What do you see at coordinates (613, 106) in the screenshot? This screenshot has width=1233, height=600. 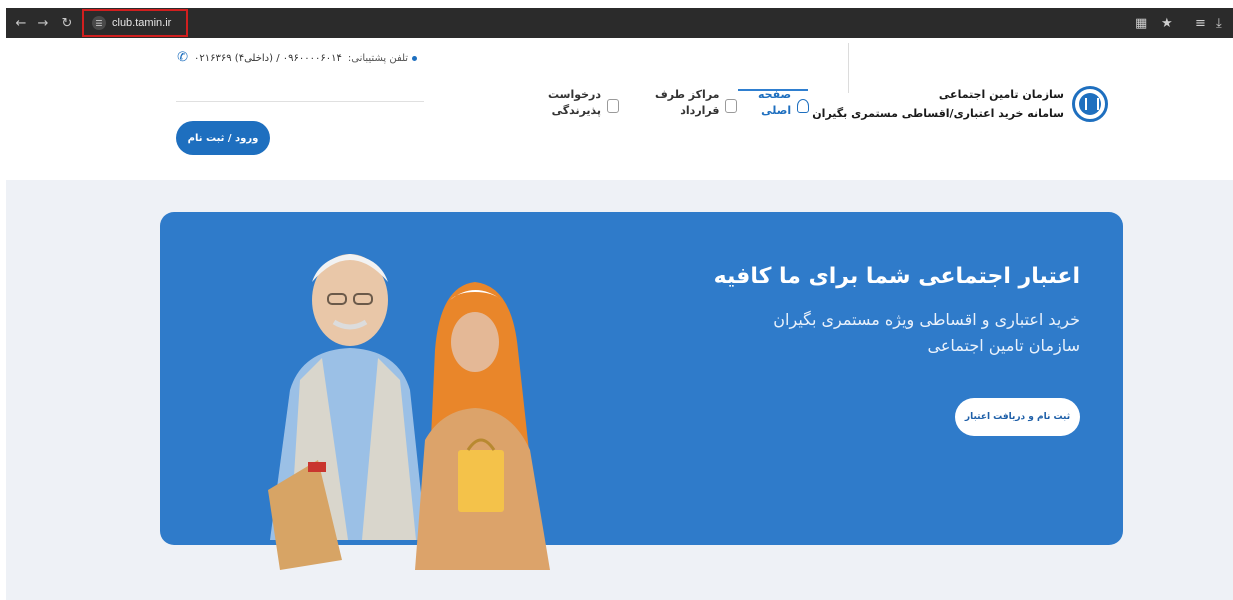 I see `document-icon` at bounding box center [613, 106].